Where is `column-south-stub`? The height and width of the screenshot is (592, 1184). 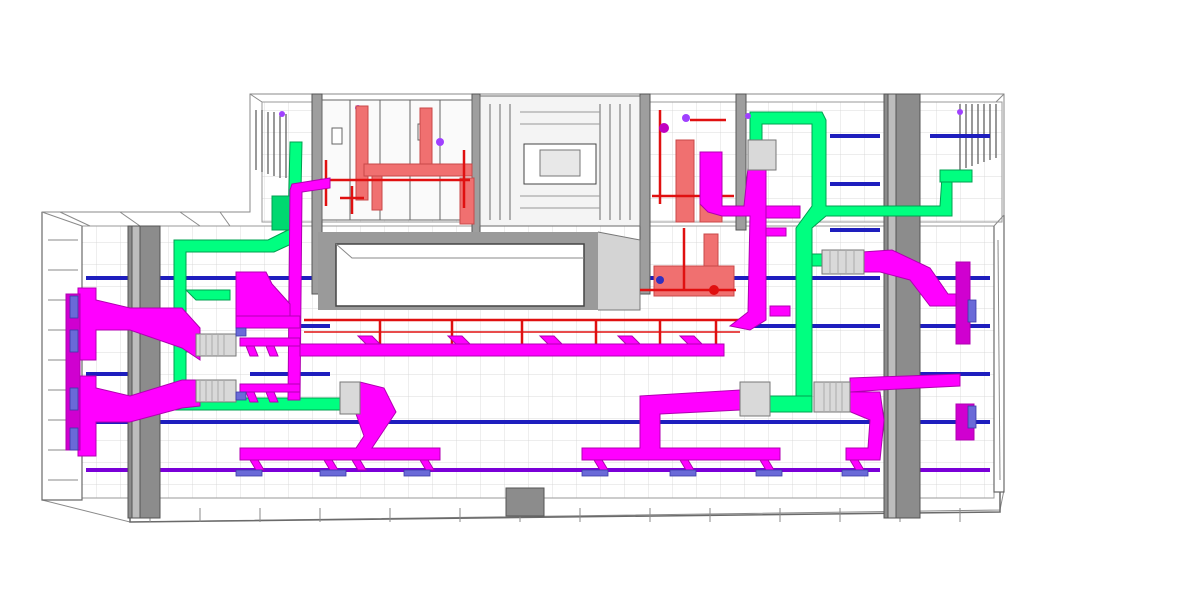
column-south-stub is located at coordinates (525, 502).